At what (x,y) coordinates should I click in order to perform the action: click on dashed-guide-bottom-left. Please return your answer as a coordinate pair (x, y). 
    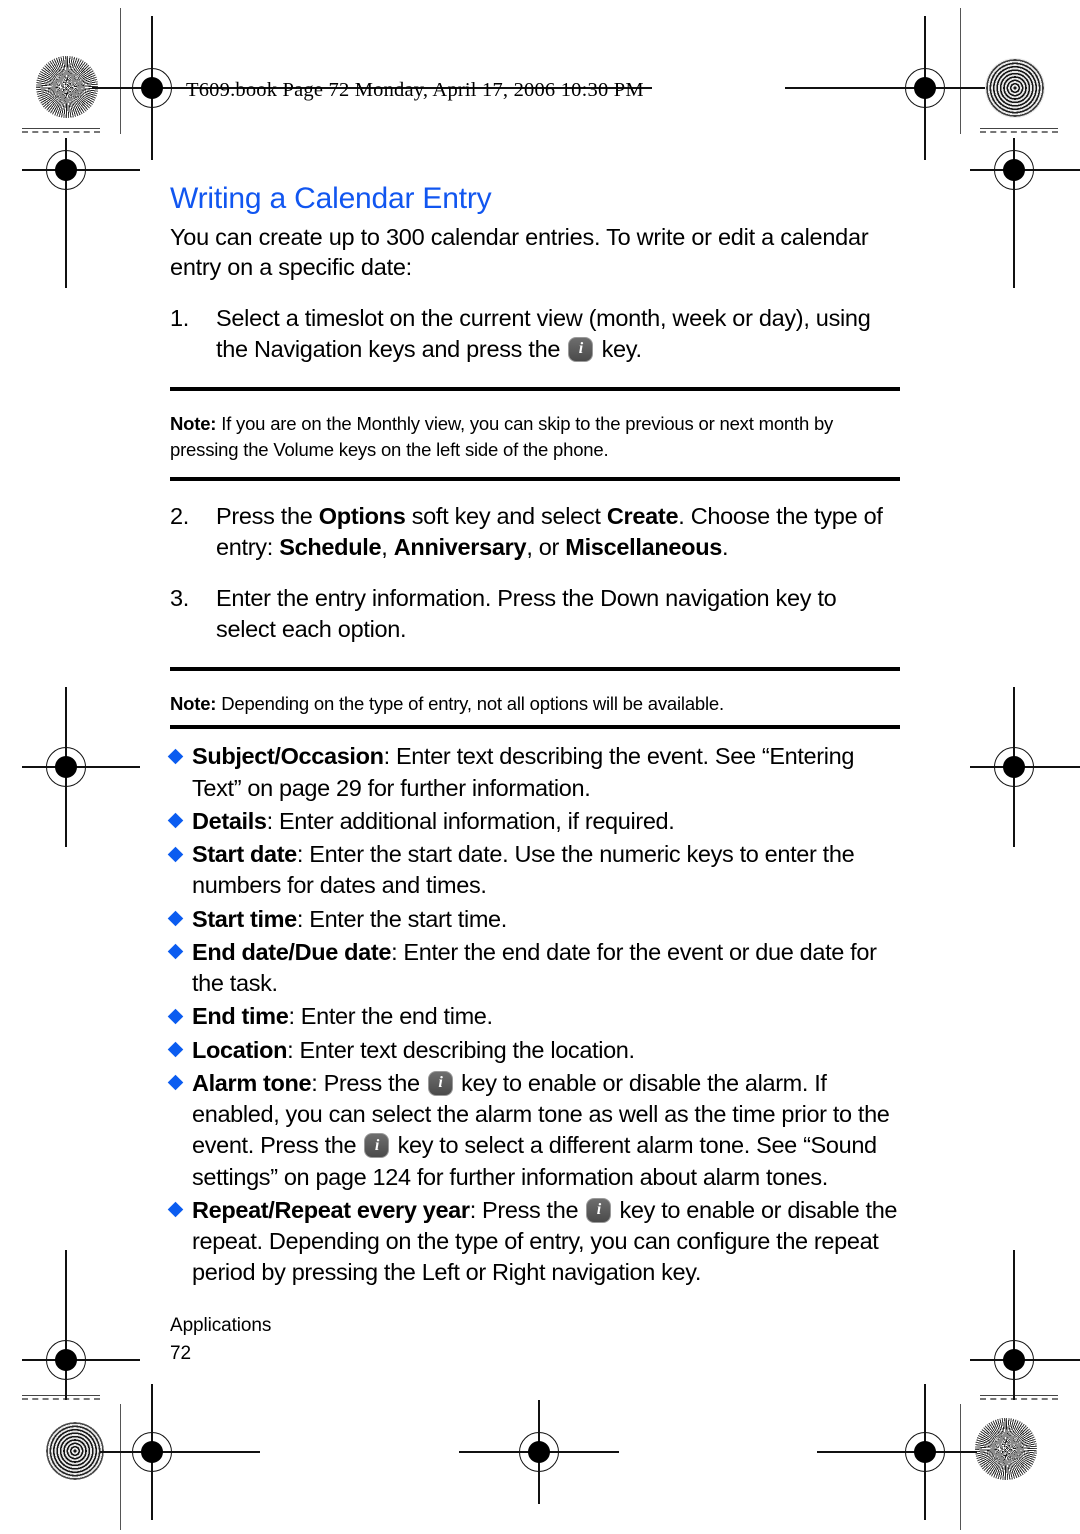
    Looking at the image, I should click on (61, 1399).